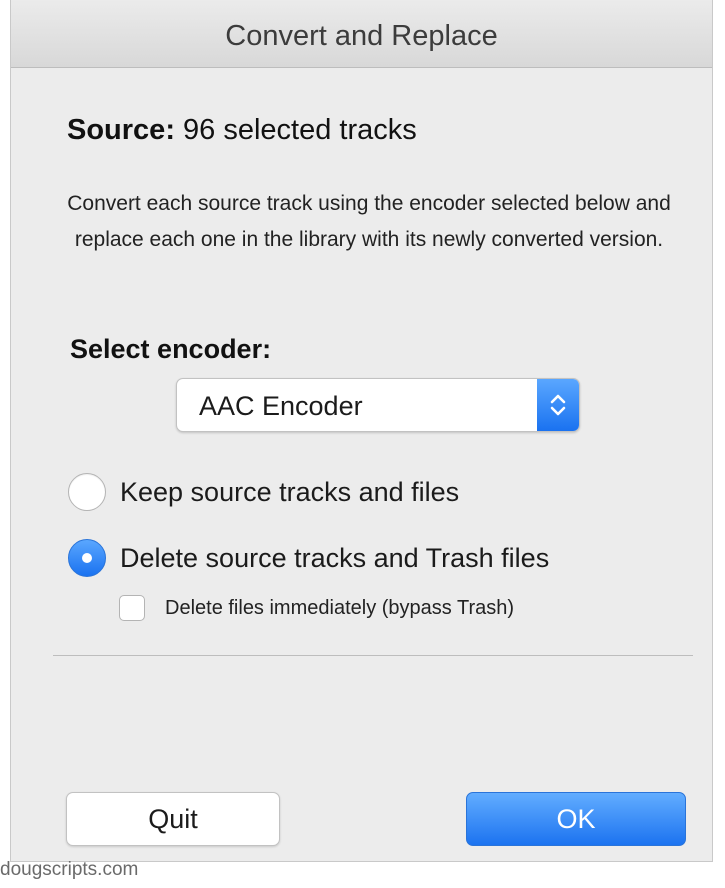 This screenshot has width=725, height=888. Describe the element at coordinates (334, 558) in the screenshot. I see `delete-option-label: Delete source tracks and Trash files` at that location.